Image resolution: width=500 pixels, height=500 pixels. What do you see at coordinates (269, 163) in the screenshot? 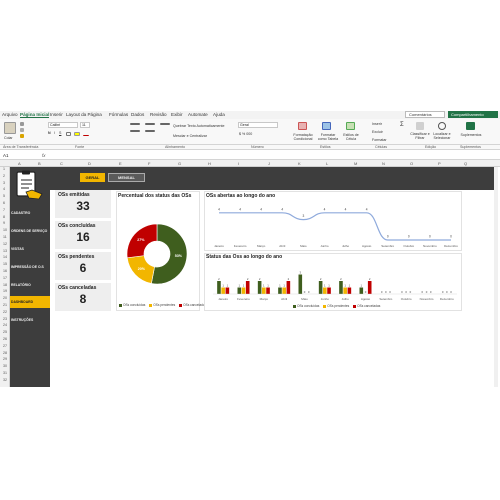
I see `column-header: J` at bounding box center [269, 163].